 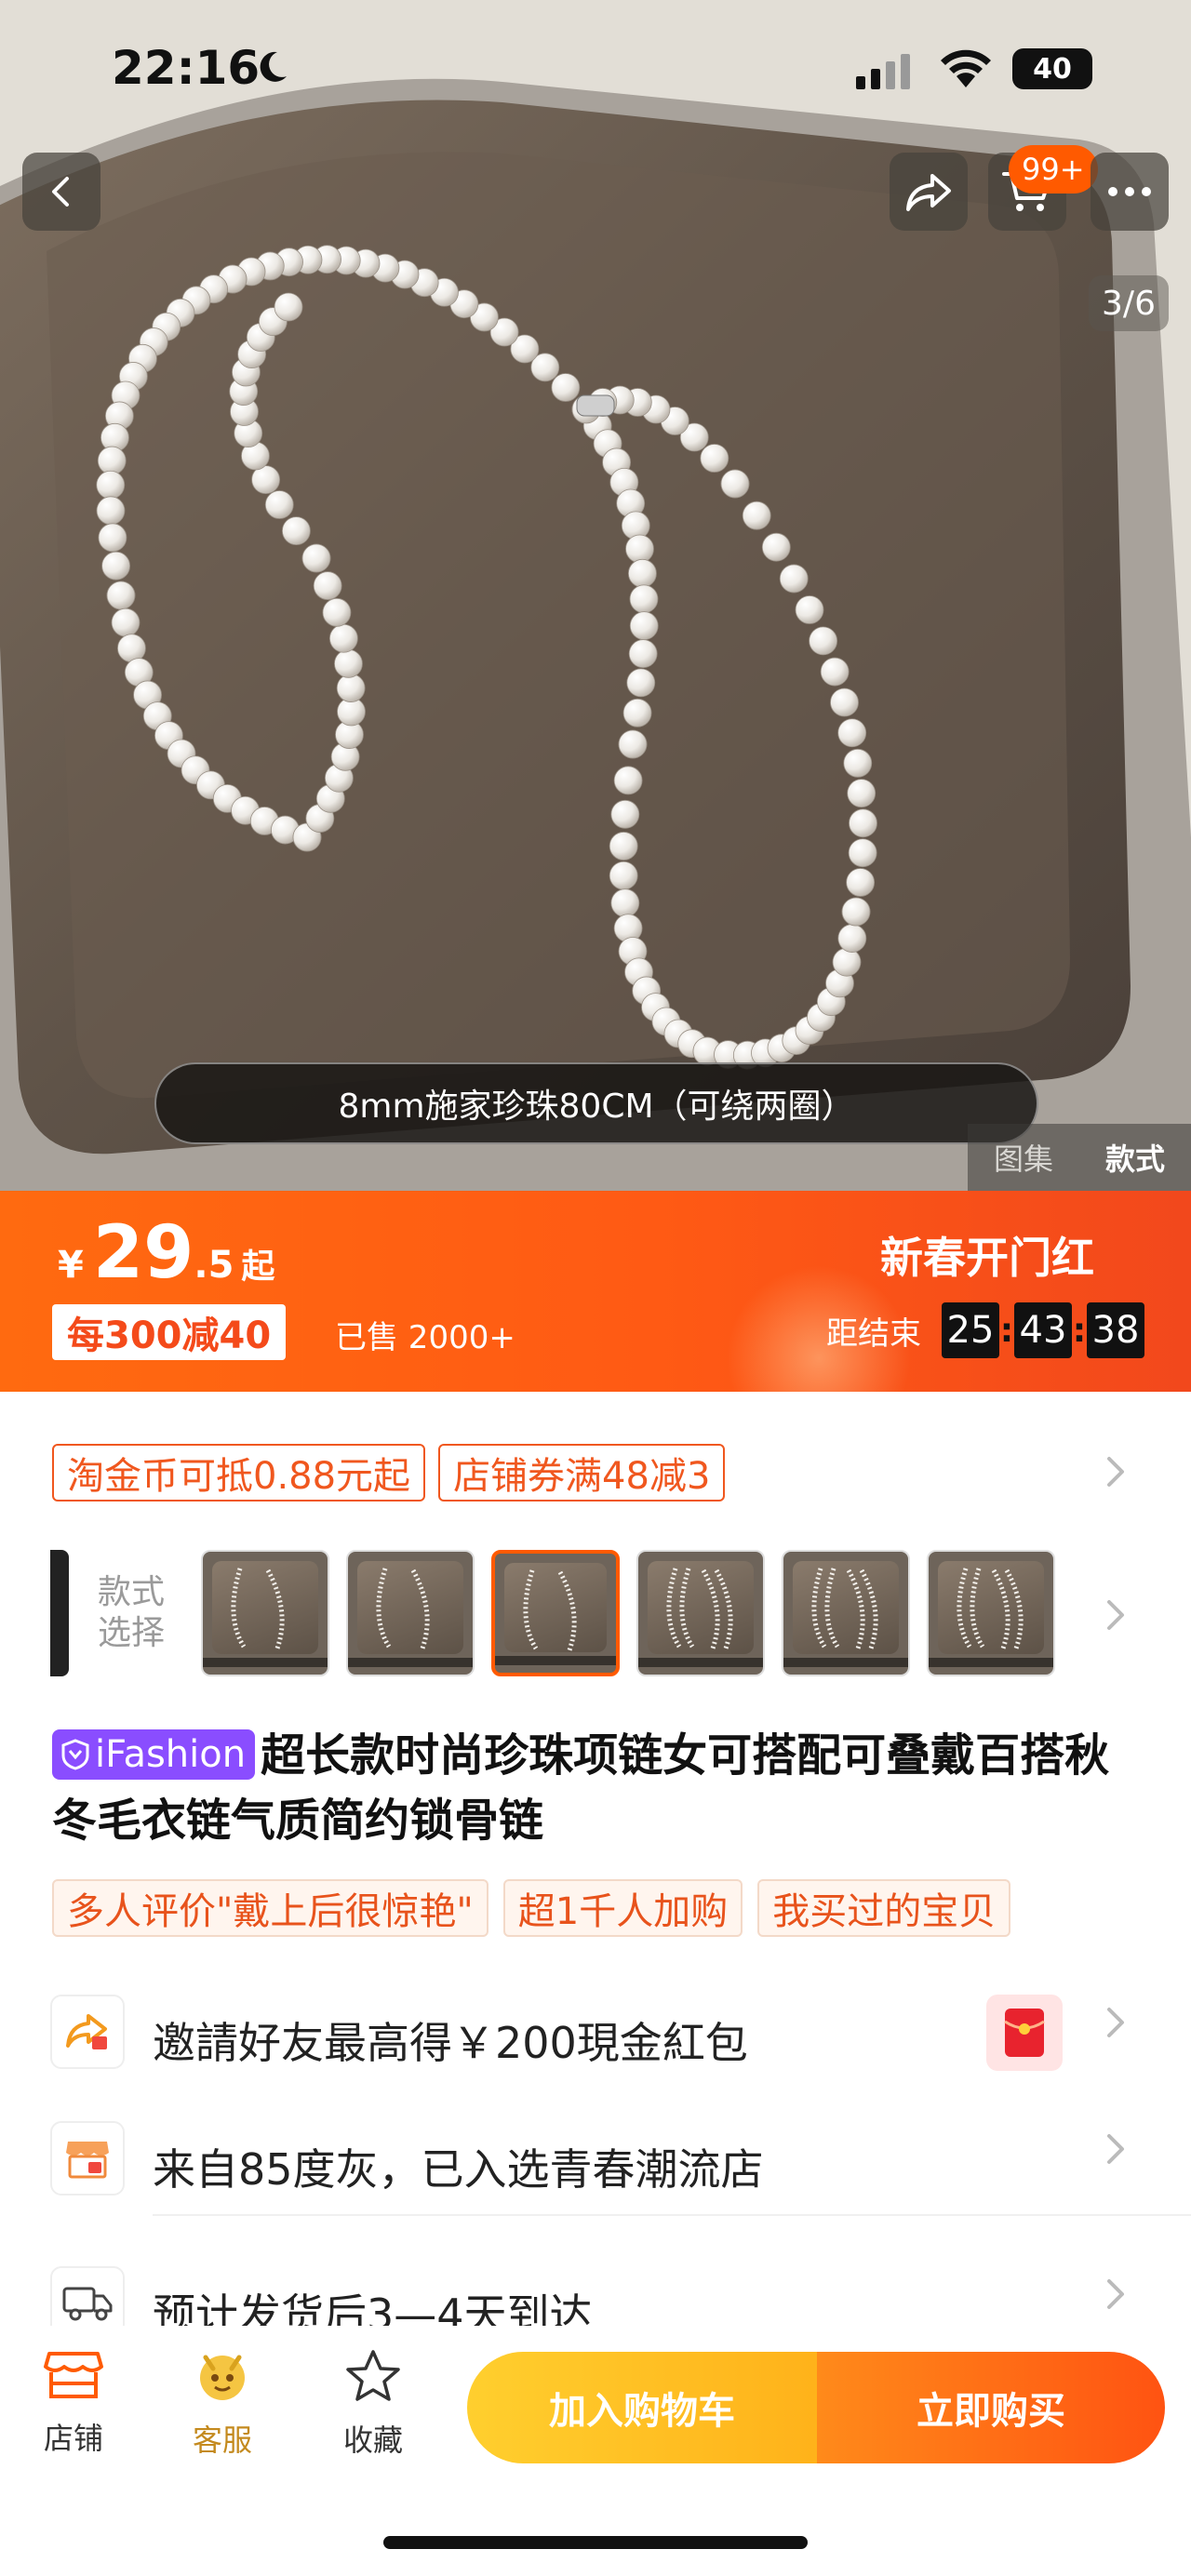 What do you see at coordinates (131, 1592) in the screenshot?
I see `variant-label-line1: 款式` at bounding box center [131, 1592].